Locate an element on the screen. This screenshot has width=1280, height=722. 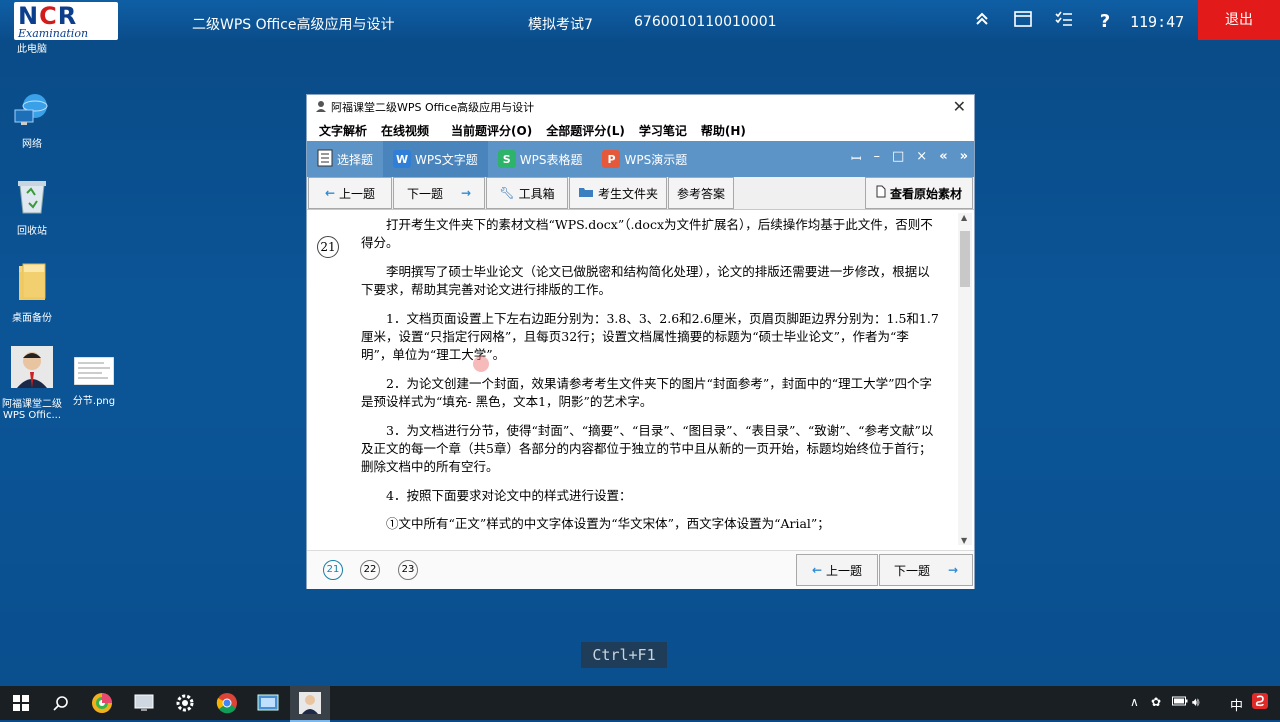
wps-writer-icon: W is located at coordinates (402, 159).